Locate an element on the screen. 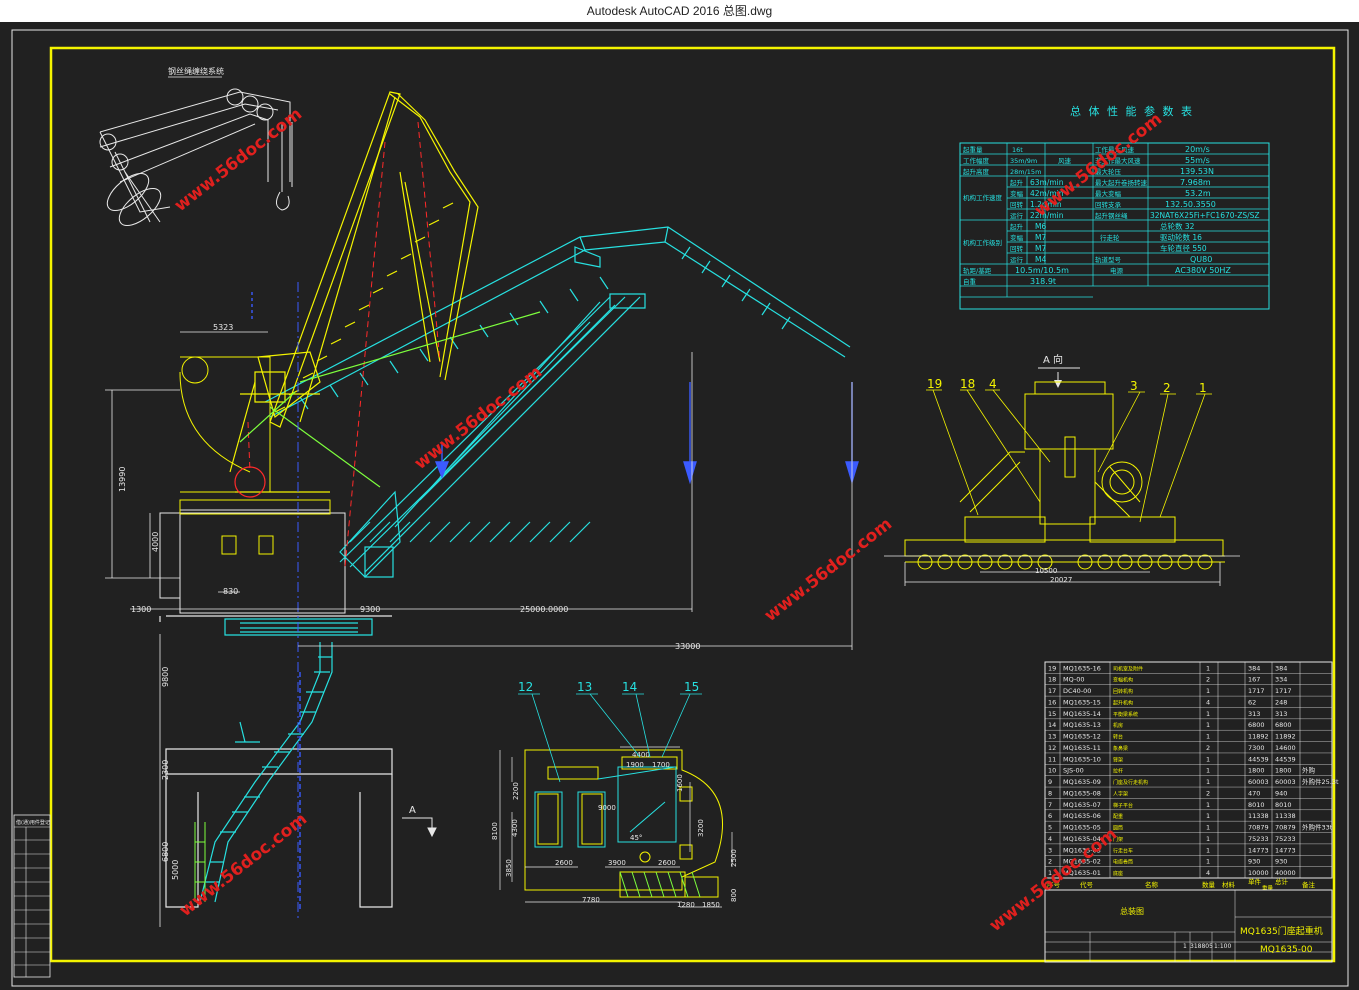 The image size is (1359, 990). dim-1700: 1700 is located at coordinates (661, 765).